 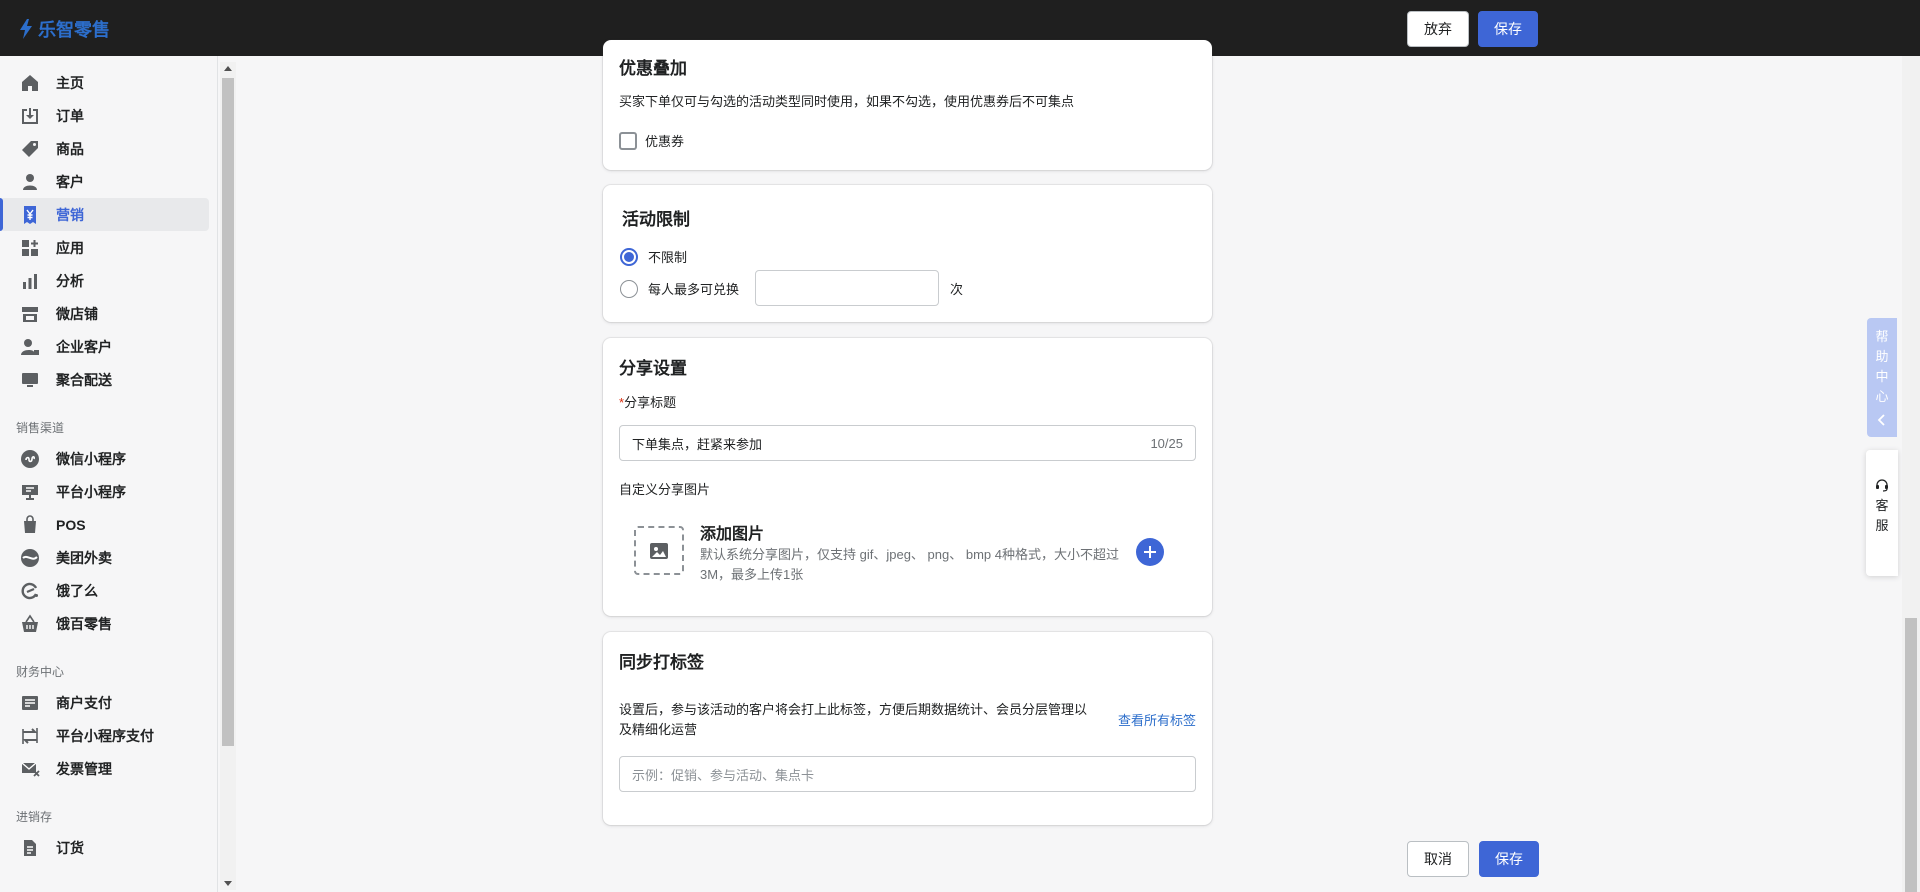 What do you see at coordinates (104, 181) in the screenshot?
I see `sidebar-item-customers: 客户` at bounding box center [104, 181].